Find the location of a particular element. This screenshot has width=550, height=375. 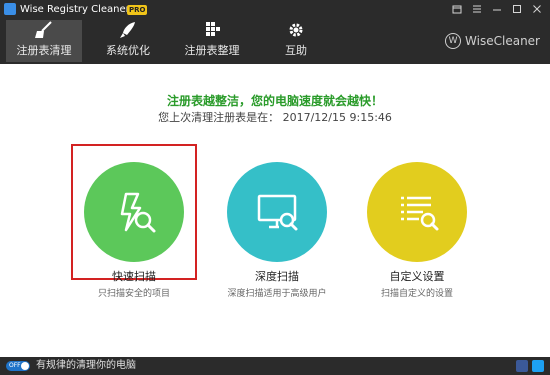

app-logo-icon is located at coordinates (10, 9).